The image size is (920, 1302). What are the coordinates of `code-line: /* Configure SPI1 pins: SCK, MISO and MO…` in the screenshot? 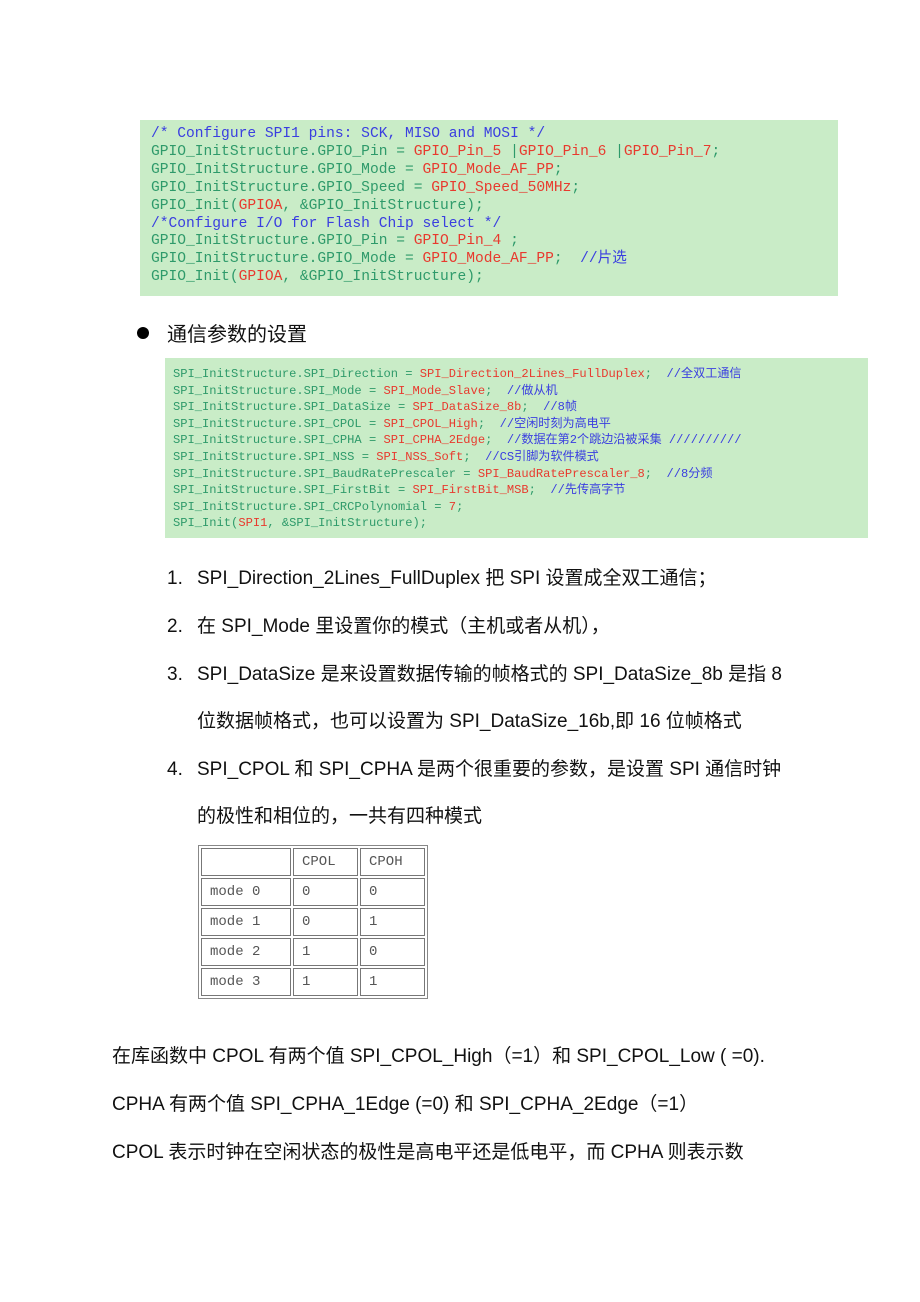 It's located at (494, 135).